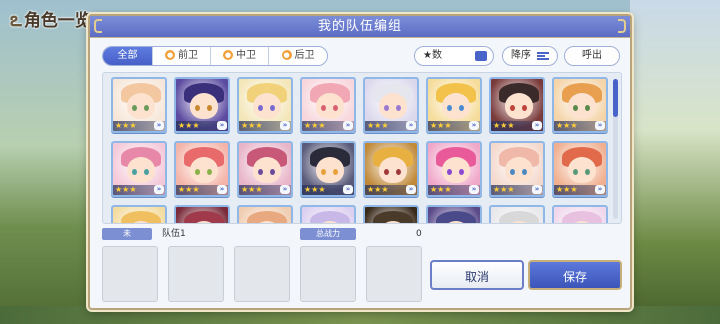  What do you see at coordinates (51, 21) in the screenshot?
I see `background-page-title: ఽ 角色一览` at bounding box center [51, 21].